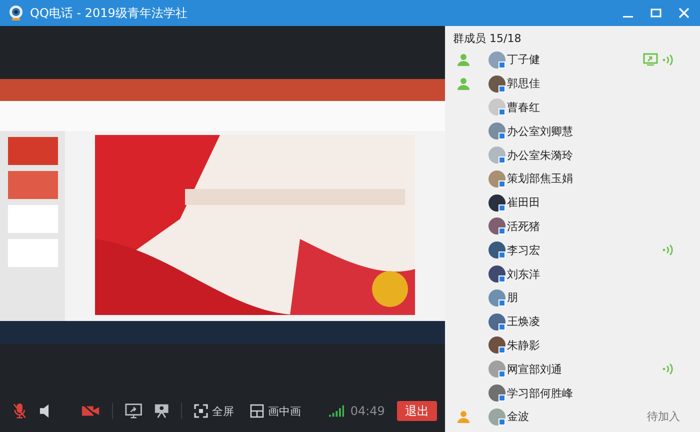 This screenshot has height=432, width=700. Describe the element at coordinates (201, 411) in the screenshot. I see `fullscreen-icon` at that location.